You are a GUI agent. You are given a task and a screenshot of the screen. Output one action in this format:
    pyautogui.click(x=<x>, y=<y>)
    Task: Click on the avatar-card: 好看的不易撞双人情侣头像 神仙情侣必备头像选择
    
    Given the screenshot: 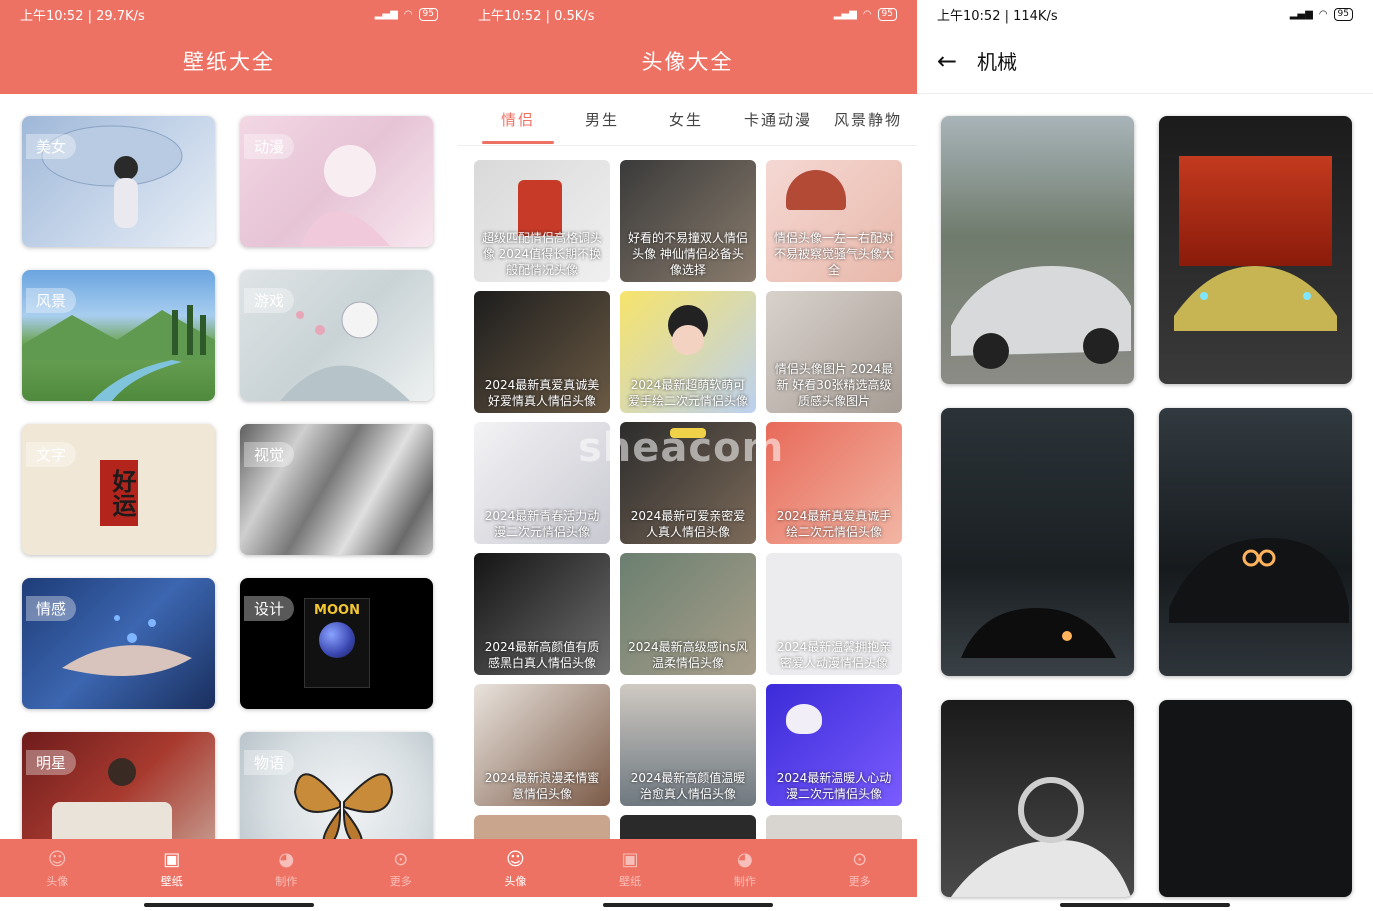 What is the action you would take?
    pyautogui.click(x=688, y=221)
    